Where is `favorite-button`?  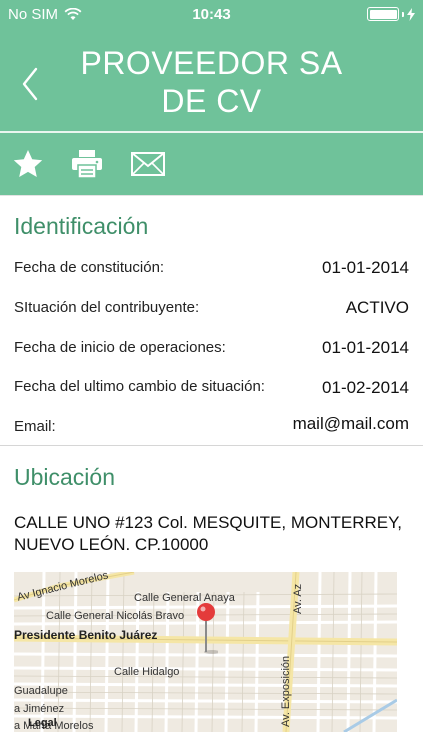
favorite-button is located at coordinates (28, 164).